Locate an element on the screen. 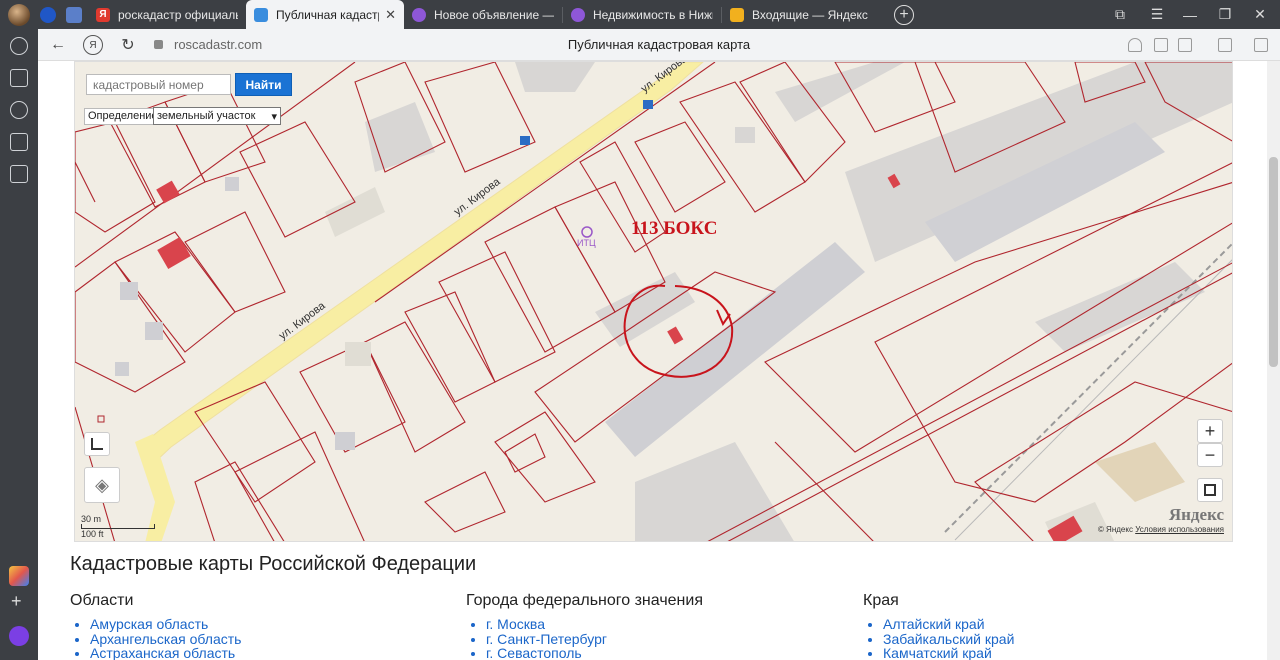 This screenshot has width=1280, height=660. ruler-icon is located at coordinates (97, 444).